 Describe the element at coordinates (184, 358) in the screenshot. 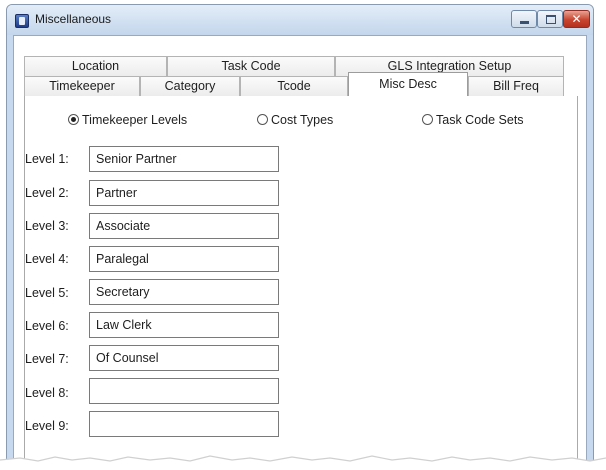

I see `level-7-input: Of Counsel` at that location.